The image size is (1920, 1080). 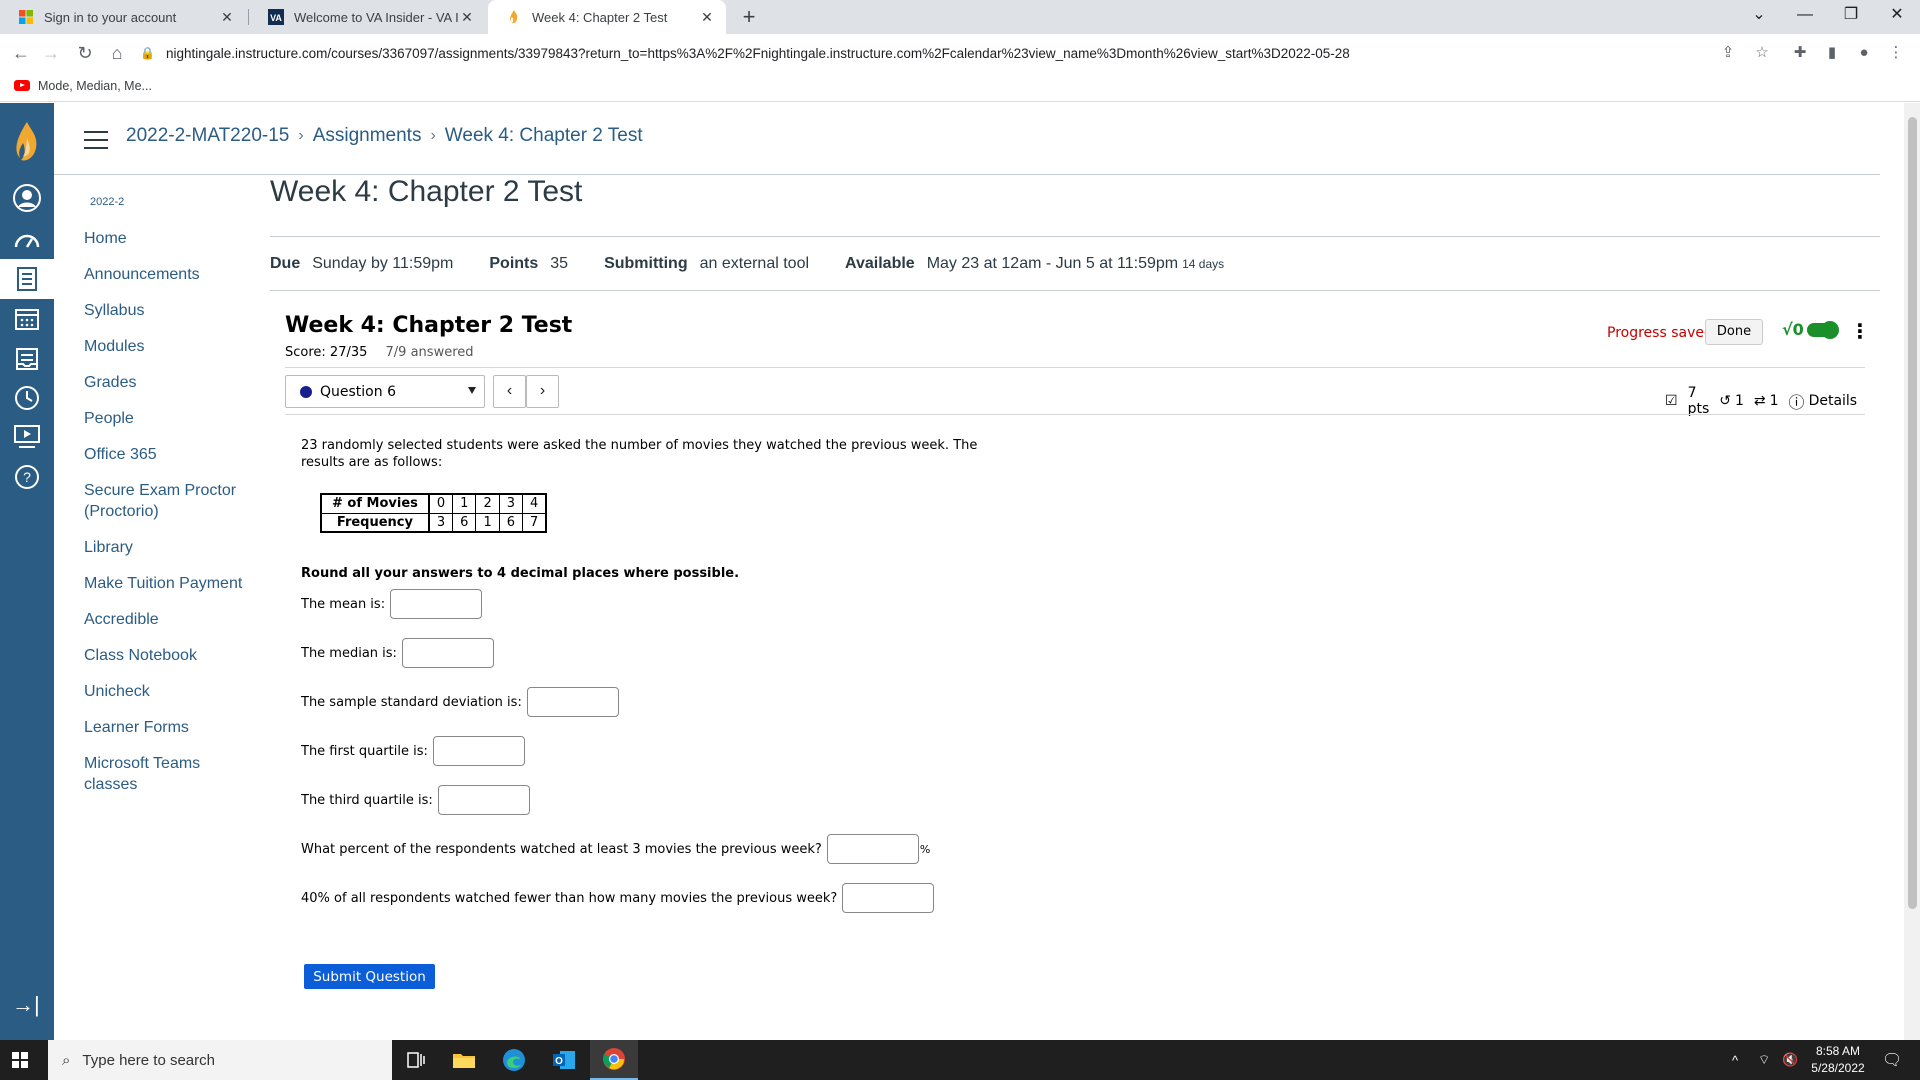 What do you see at coordinates (433, 503) in the screenshot?
I see `table-row: # of Movies 0 1 2 3 4` at bounding box center [433, 503].